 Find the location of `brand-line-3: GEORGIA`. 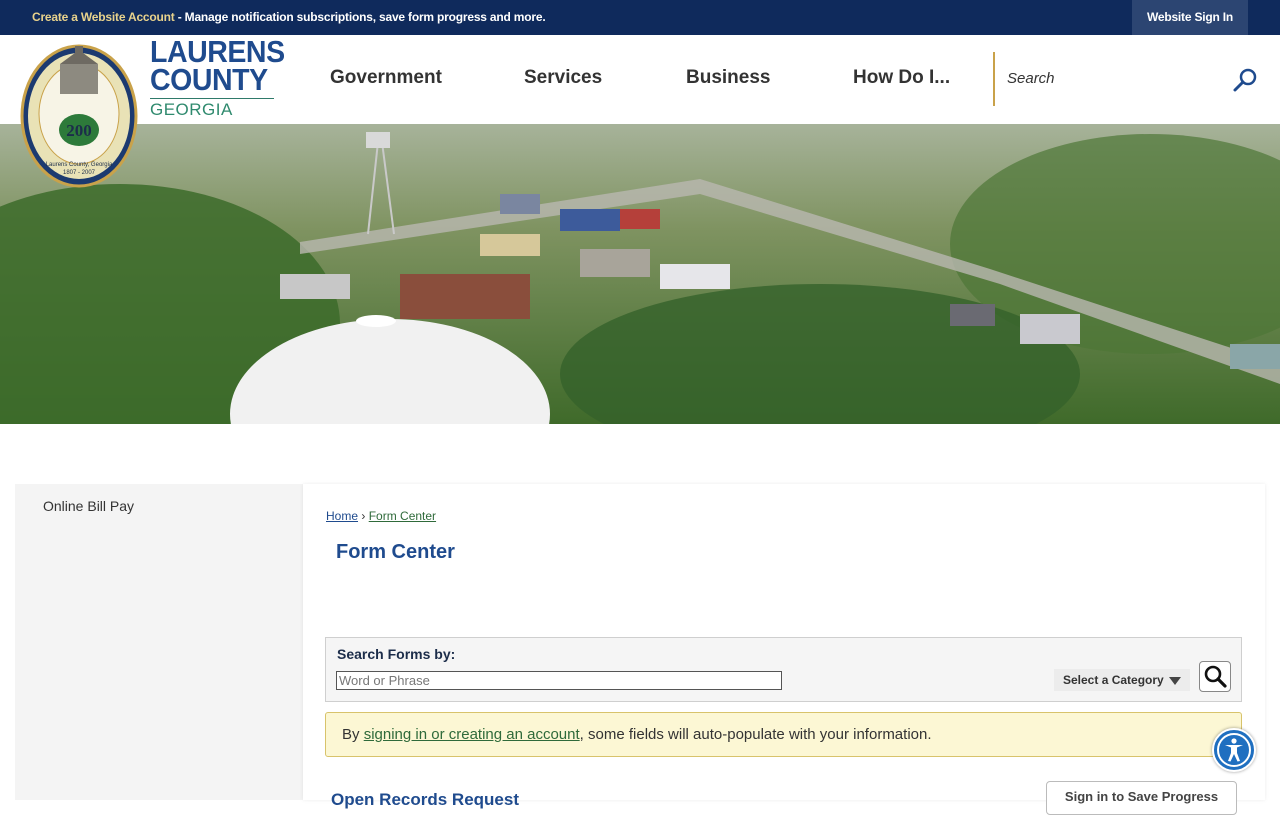

brand-line-3: GEORGIA is located at coordinates (191, 109).